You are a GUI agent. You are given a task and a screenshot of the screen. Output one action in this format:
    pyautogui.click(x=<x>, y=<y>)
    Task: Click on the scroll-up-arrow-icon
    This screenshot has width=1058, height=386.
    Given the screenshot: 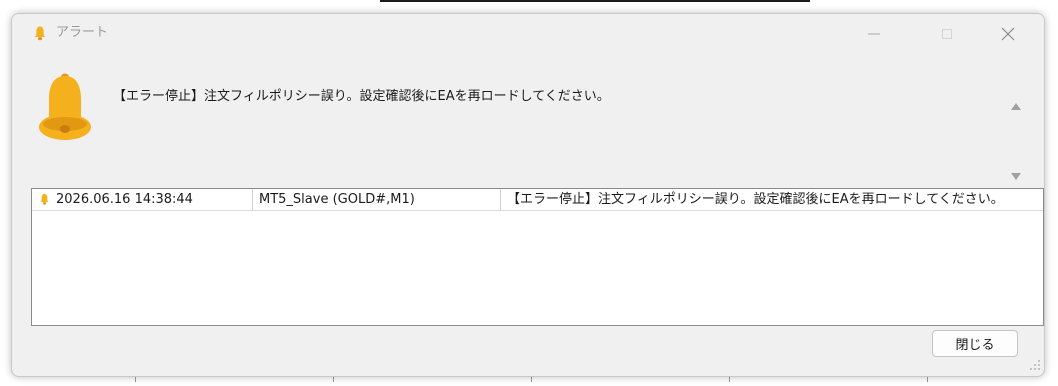 What is the action you would take?
    pyautogui.click(x=1016, y=106)
    